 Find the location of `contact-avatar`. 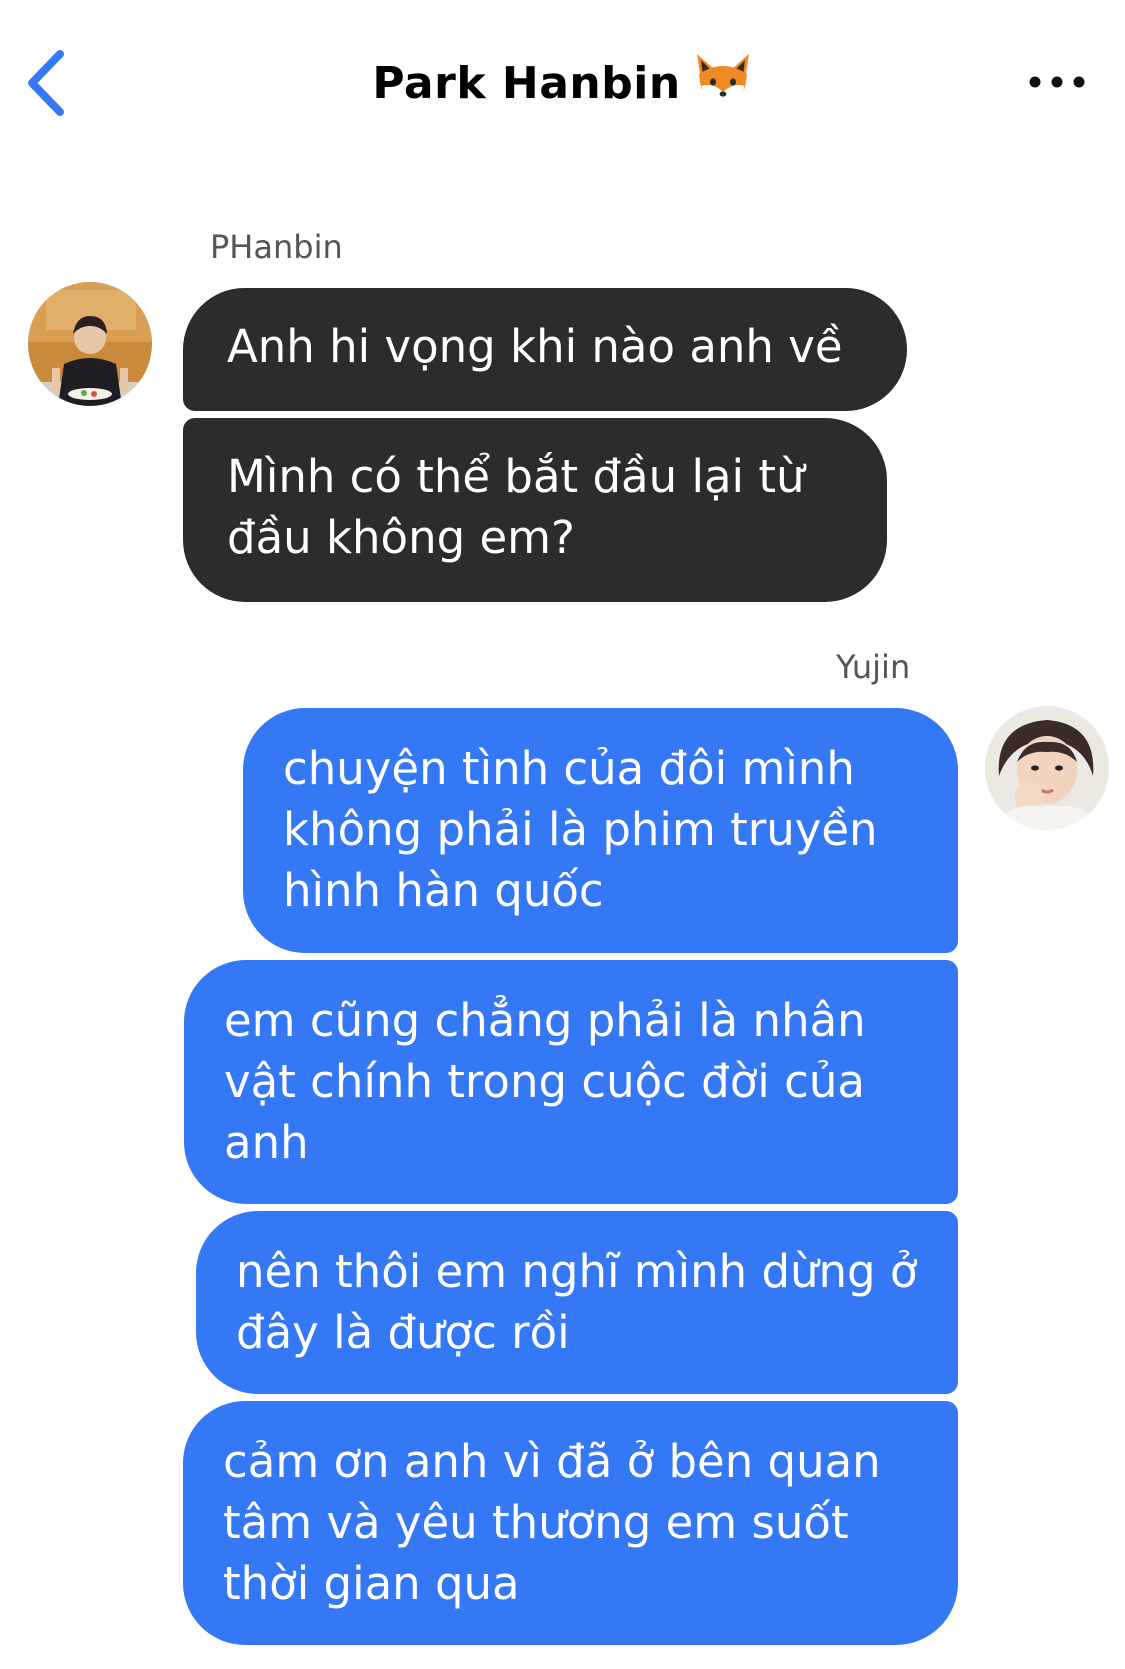

contact-avatar is located at coordinates (90, 344).